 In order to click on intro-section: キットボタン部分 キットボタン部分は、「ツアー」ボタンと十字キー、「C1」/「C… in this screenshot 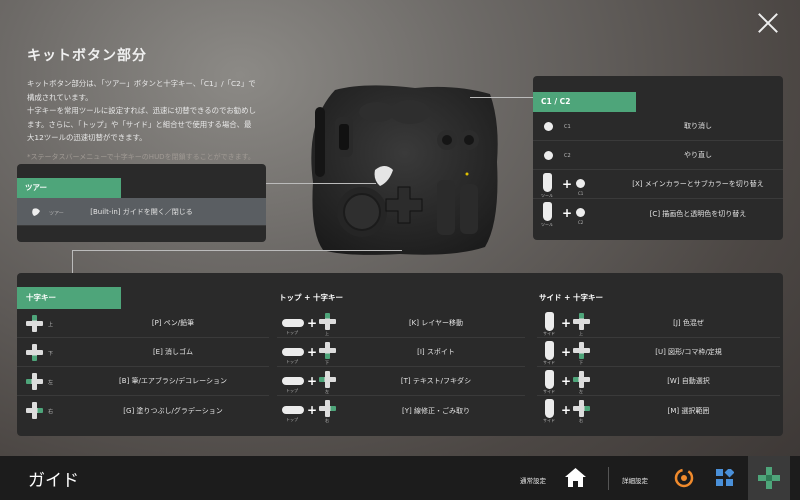, I will do `click(162, 104)`.